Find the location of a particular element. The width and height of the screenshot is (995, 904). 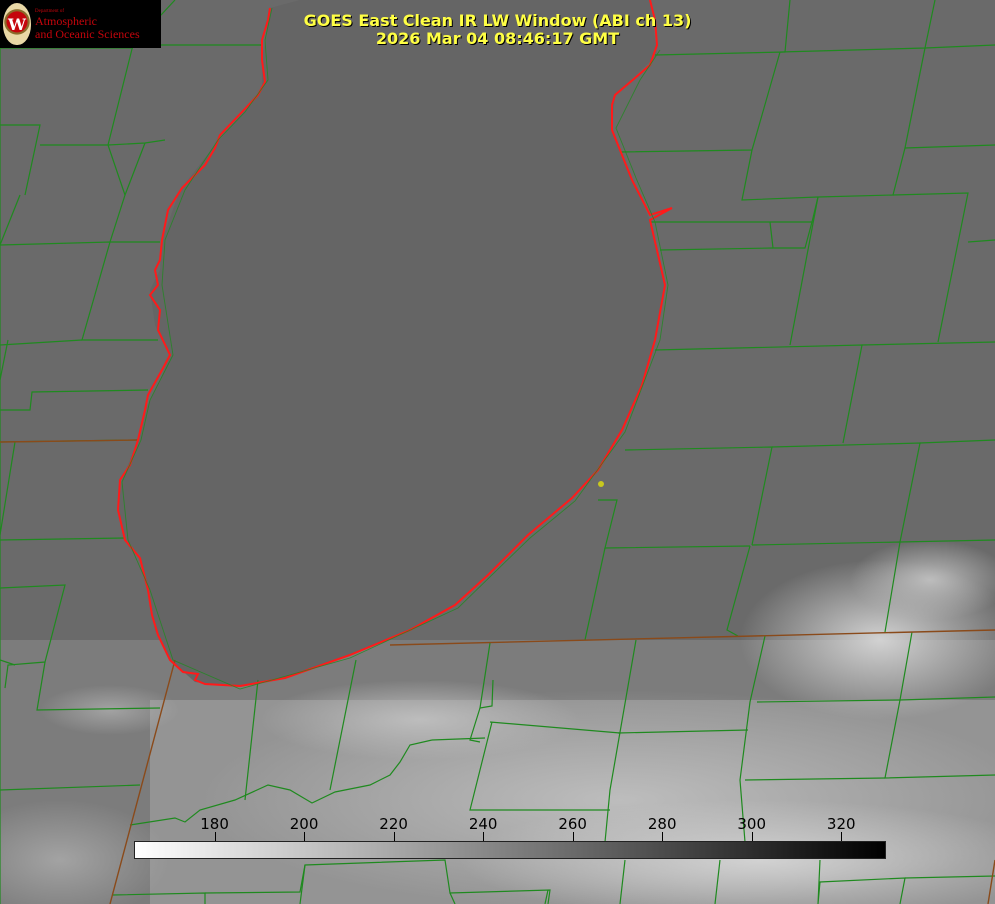

colorbar-tick-label: 200 is located at coordinates (304, 824).